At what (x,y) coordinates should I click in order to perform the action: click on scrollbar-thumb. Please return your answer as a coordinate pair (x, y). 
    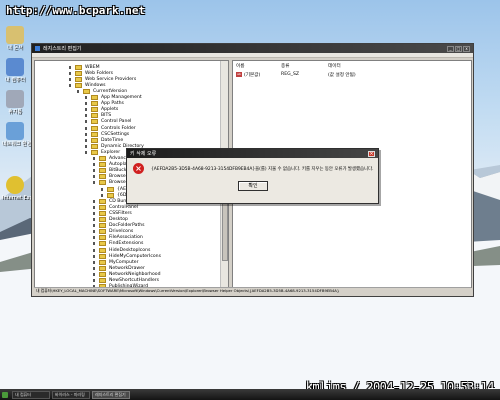
    Looking at the image, I should click on (225, 231).